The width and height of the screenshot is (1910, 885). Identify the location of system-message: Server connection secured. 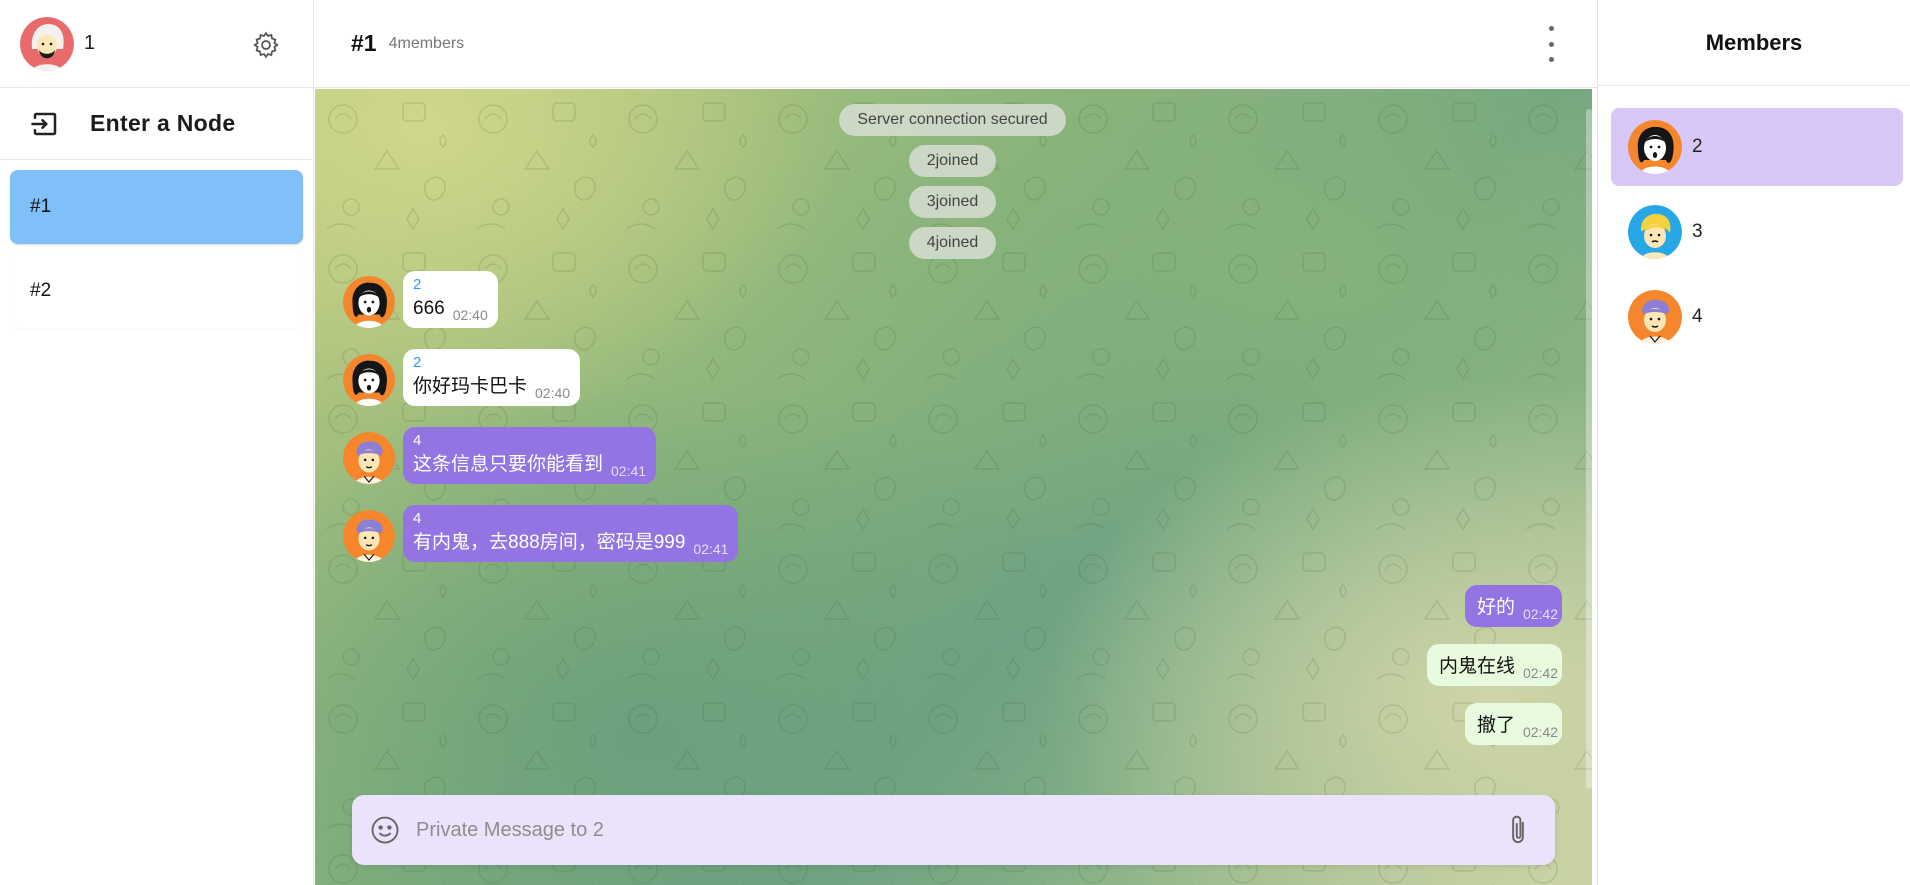
(952, 120).